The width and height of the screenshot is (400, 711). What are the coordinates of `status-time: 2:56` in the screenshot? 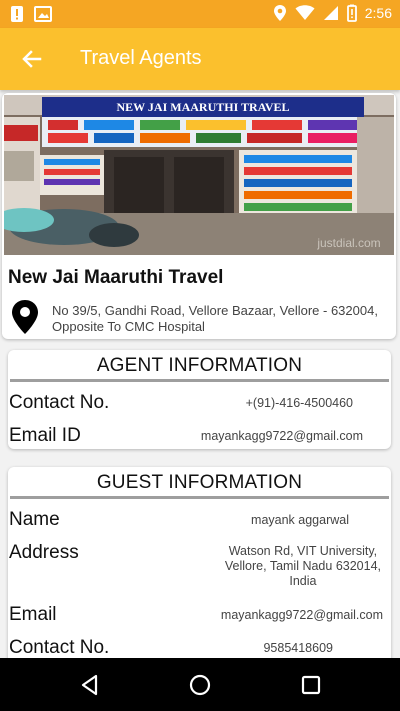 It's located at (378, 13).